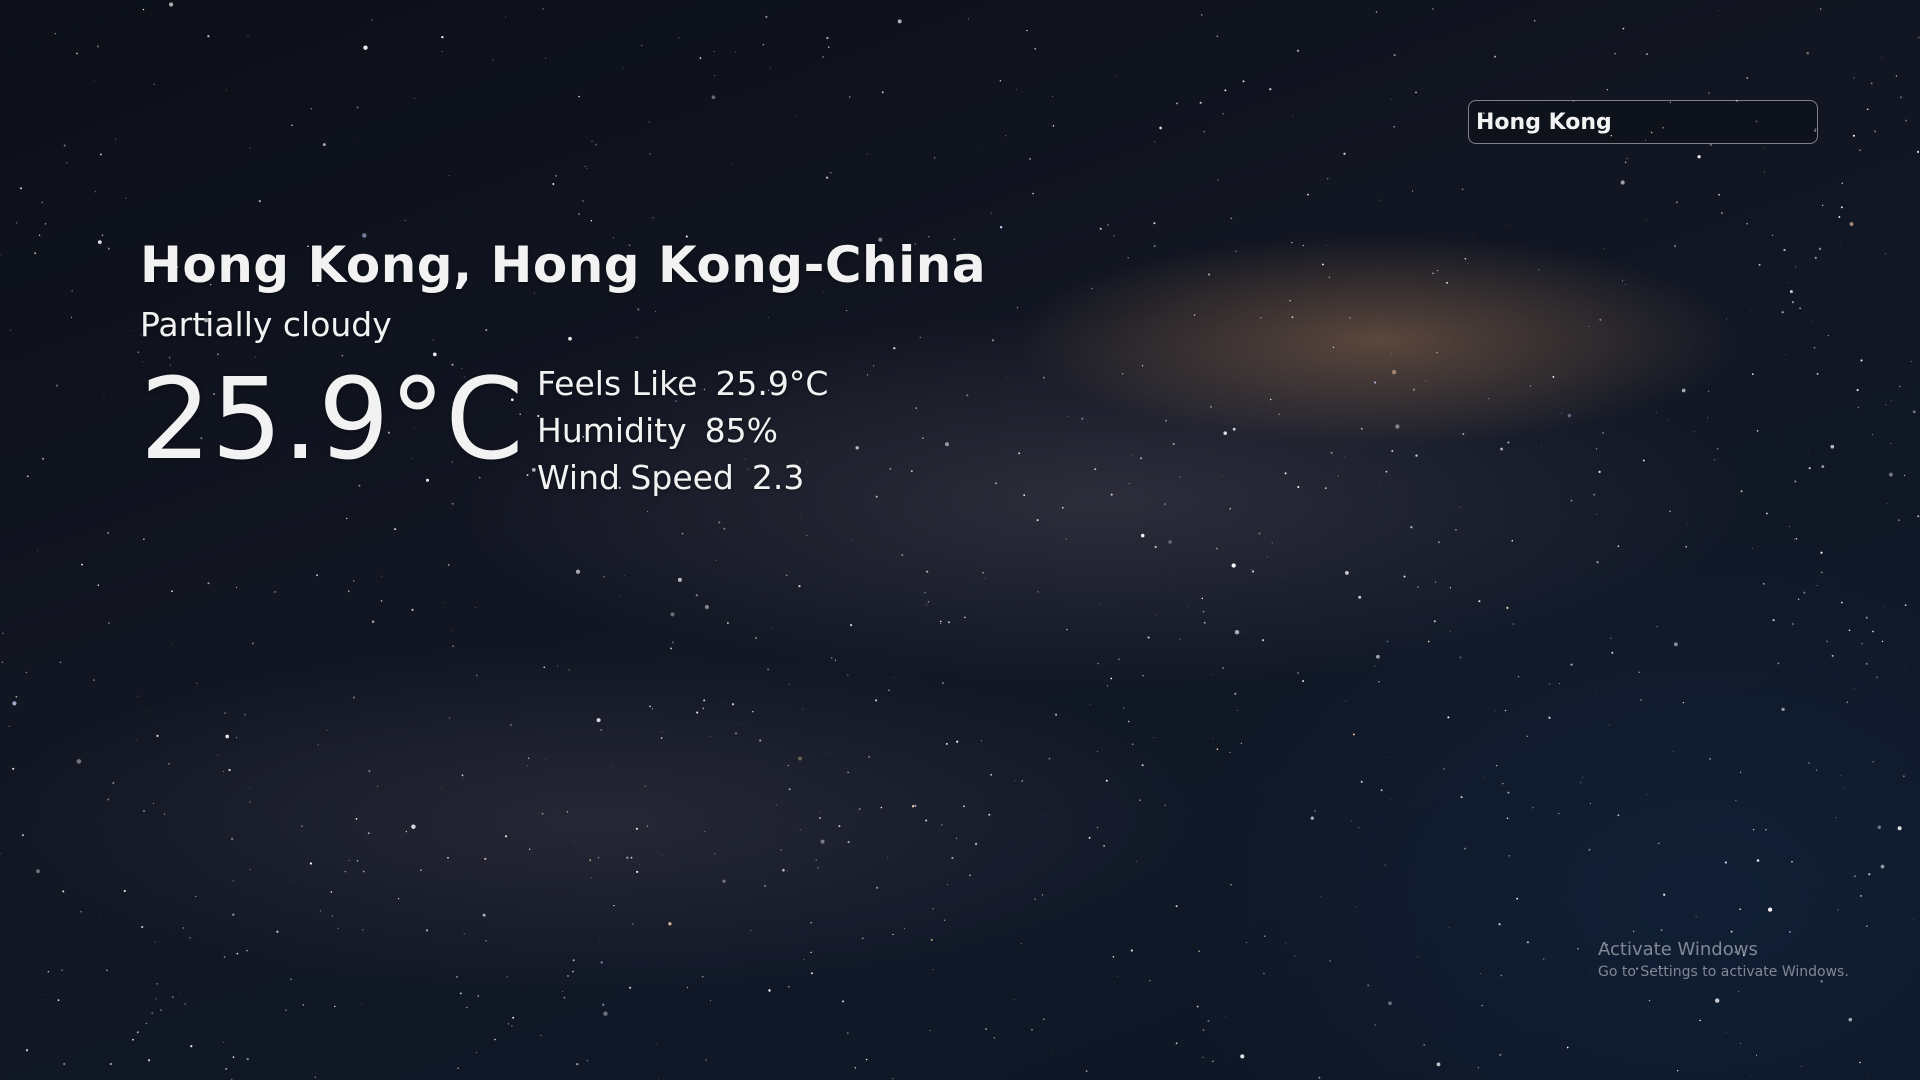  I want to click on search-input, so click(1639, 122).